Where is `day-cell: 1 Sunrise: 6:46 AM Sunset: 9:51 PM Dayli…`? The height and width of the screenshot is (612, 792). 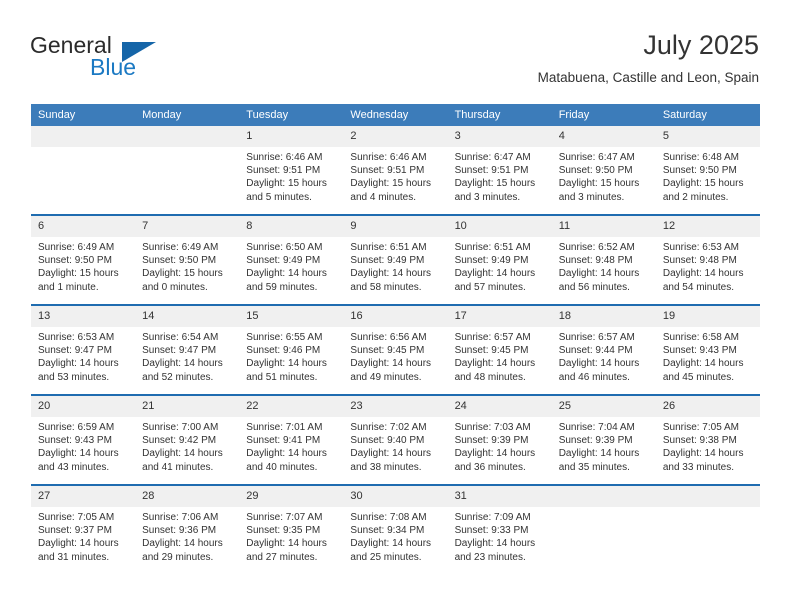
day-cell: 1 Sunrise: 6:46 AM Sunset: 9:51 PM Dayli… is located at coordinates (291, 170).